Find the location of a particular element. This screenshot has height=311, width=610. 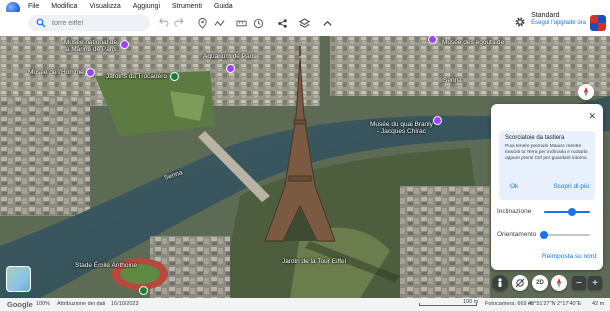

layers-icon is located at coordinates (304, 23).